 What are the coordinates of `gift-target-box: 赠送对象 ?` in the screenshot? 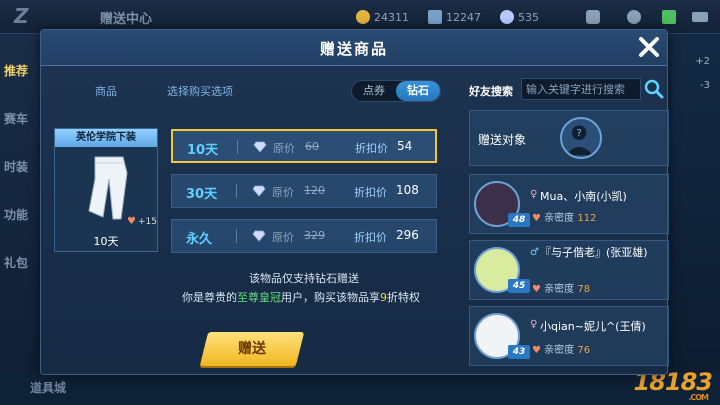 It's located at (569, 138).